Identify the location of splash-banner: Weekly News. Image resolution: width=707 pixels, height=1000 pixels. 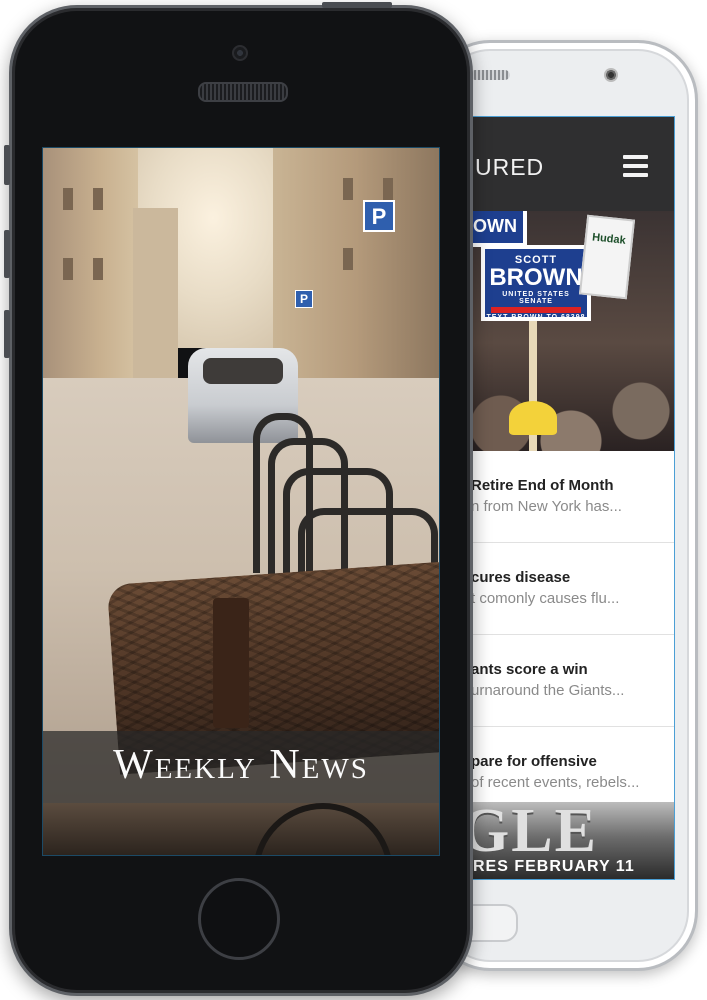
(241, 767).